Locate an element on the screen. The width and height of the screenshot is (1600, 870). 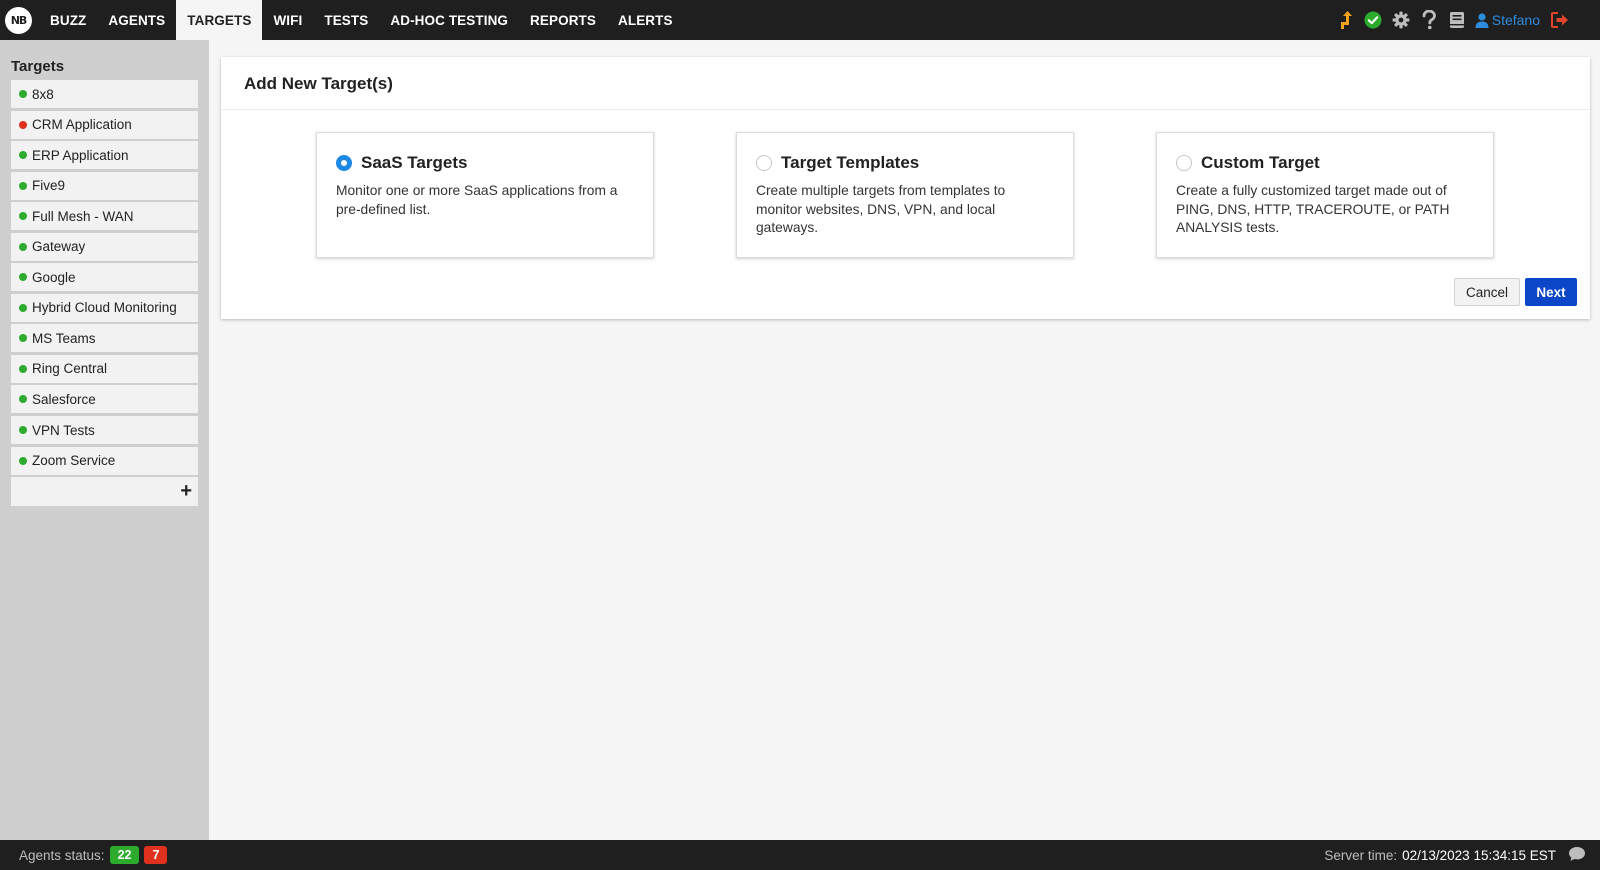
cancel-button: Cancel is located at coordinates (1487, 292).